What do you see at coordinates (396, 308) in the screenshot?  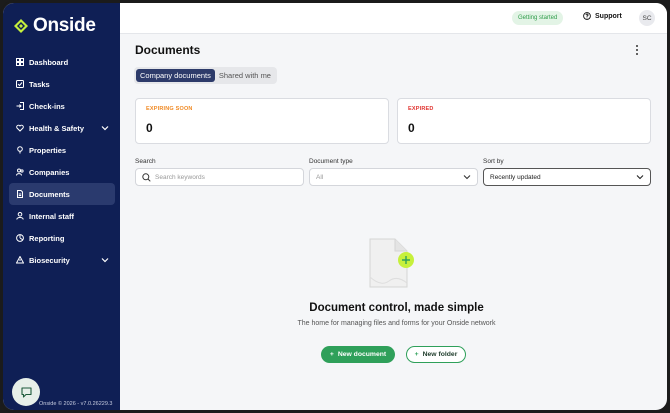 I see `empty-state-title: Document control, made simple` at bounding box center [396, 308].